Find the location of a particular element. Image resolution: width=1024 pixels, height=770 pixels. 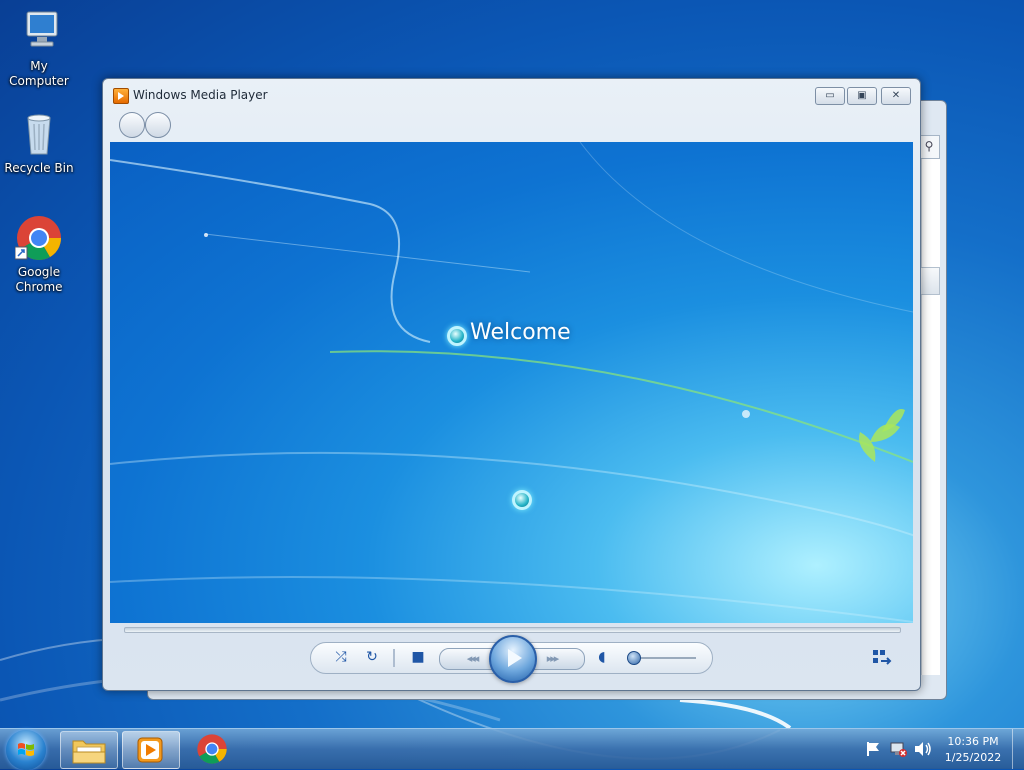

play-button is located at coordinates (513, 659).